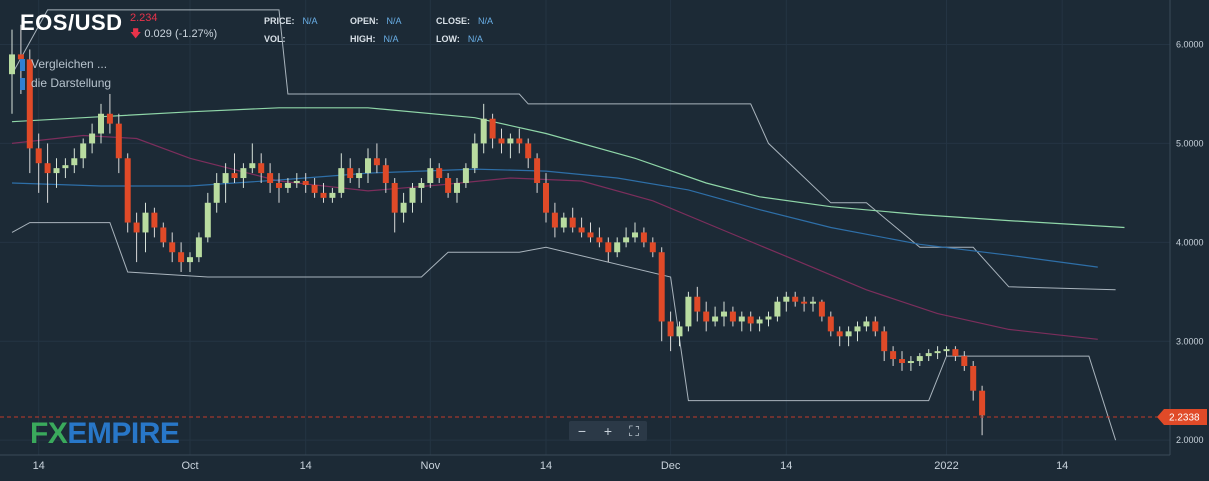 This screenshot has height=481, width=1209. Describe the element at coordinates (459, 39) in the screenshot. I see `ohlc-low: LOW: N/A` at that location.